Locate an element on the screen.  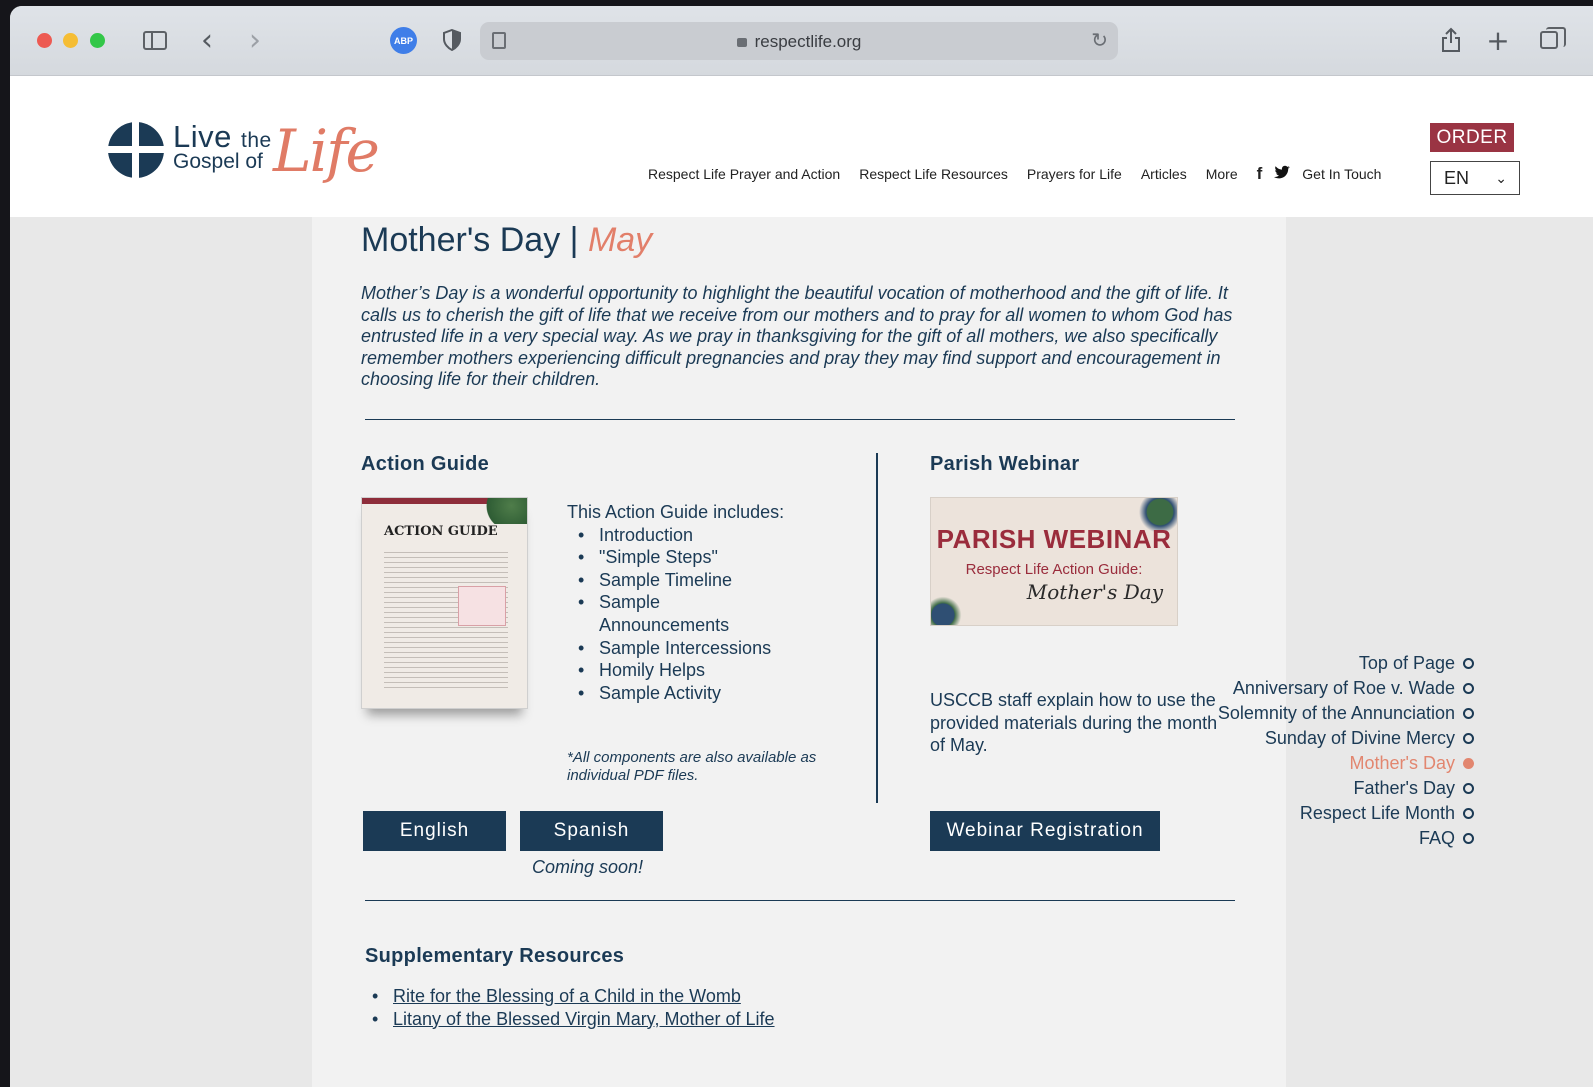
list-item: Sample Announcements is located at coordinates (654, 613).